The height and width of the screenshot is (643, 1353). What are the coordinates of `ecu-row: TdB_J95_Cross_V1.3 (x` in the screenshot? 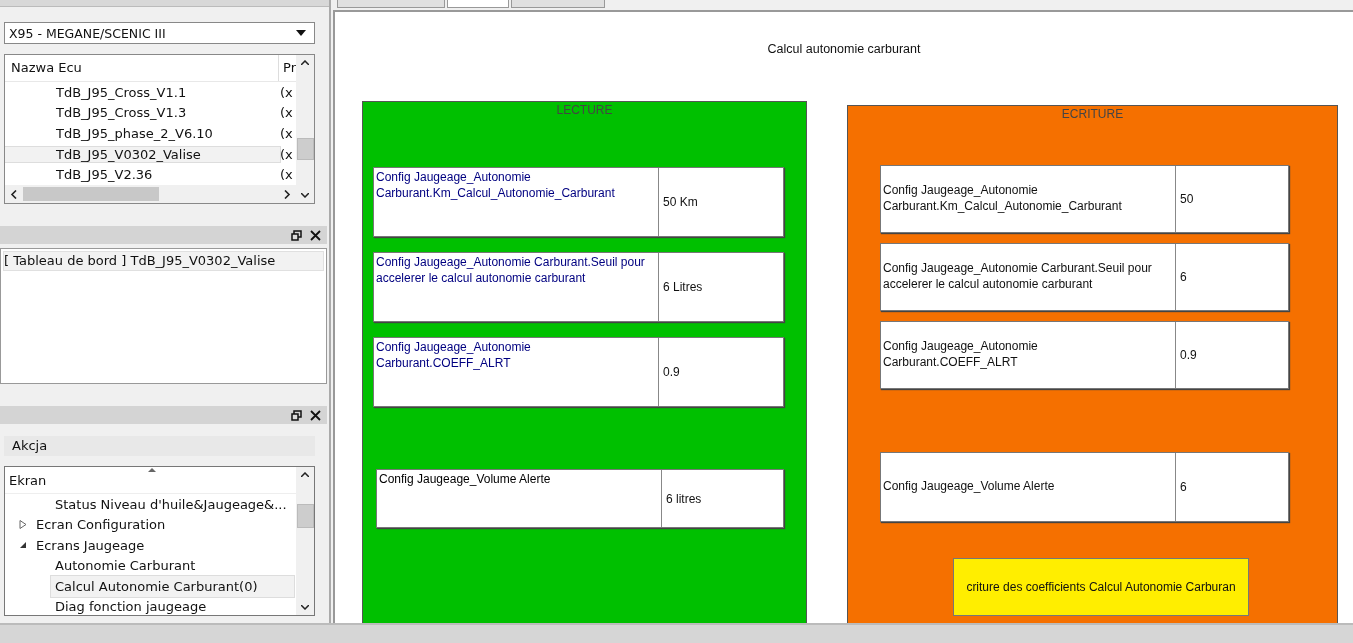 It's located at (150, 113).